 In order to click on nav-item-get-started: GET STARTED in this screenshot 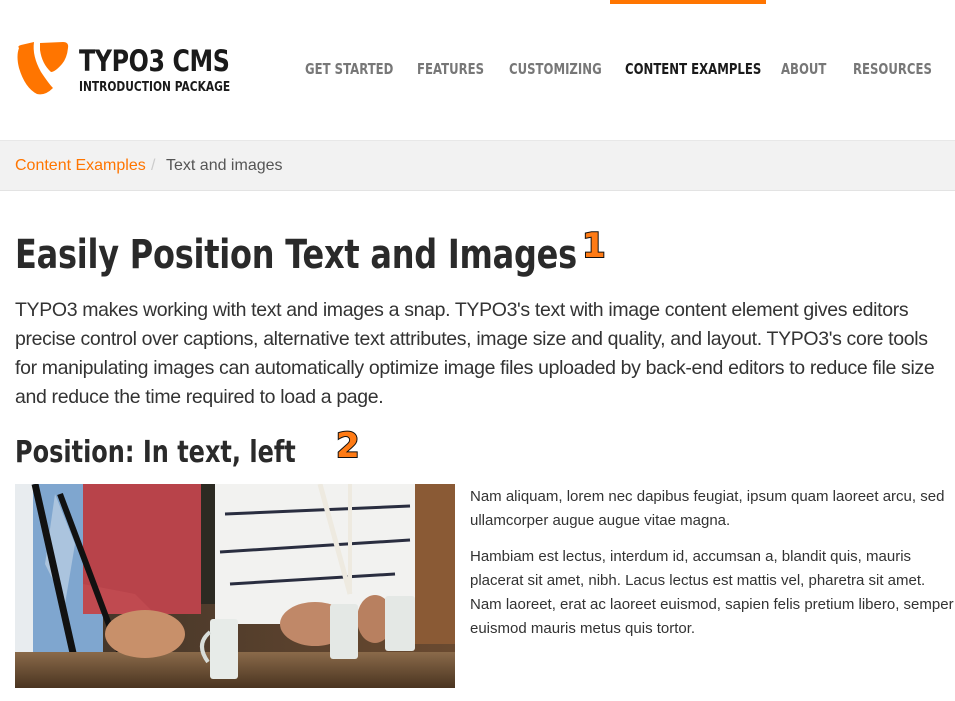, I will do `click(349, 69)`.